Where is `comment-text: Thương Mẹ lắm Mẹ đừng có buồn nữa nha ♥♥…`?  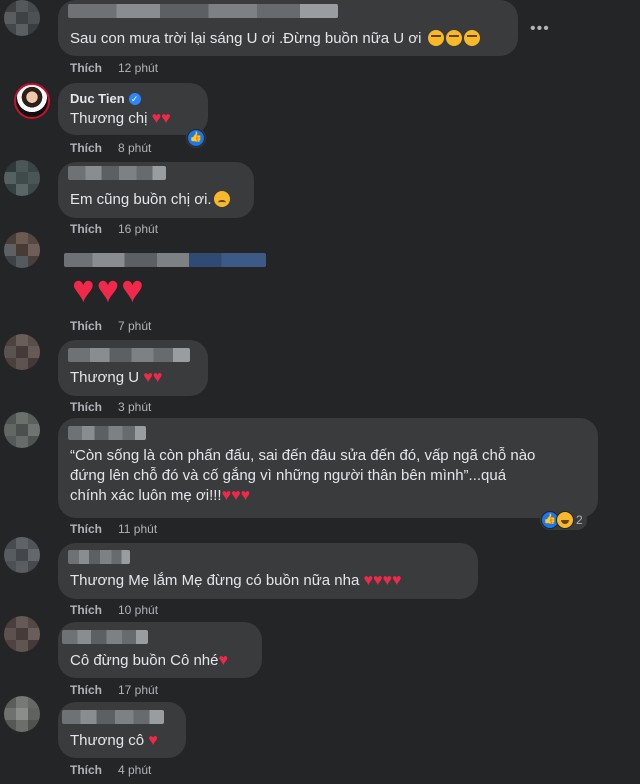
comment-text: Thương Mẹ lắm Mẹ đừng có buồn nữa nha ♥♥… is located at coordinates (236, 580).